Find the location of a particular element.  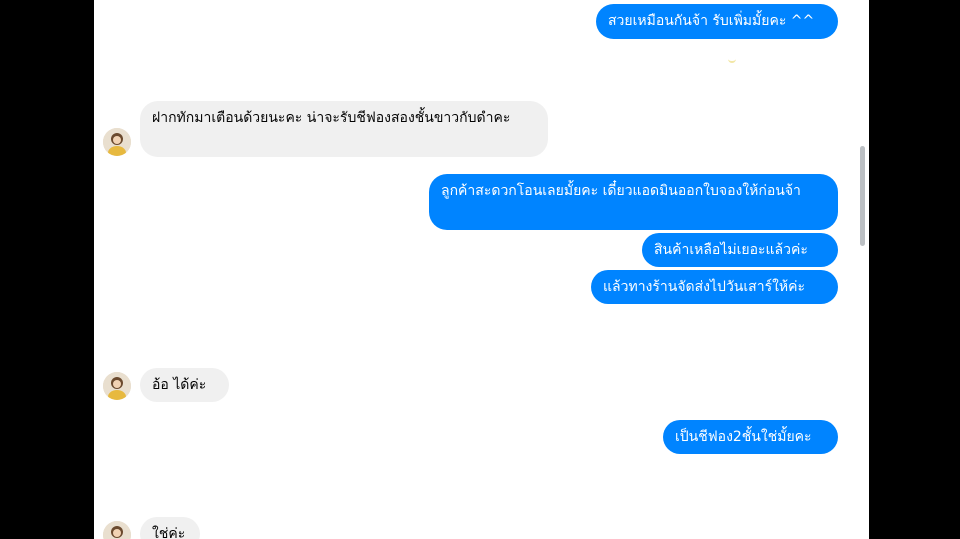

message-bubble-outgoing: สินค้าเหลือไม่เยอะแล้วค่ะ is located at coordinates (740, 250).